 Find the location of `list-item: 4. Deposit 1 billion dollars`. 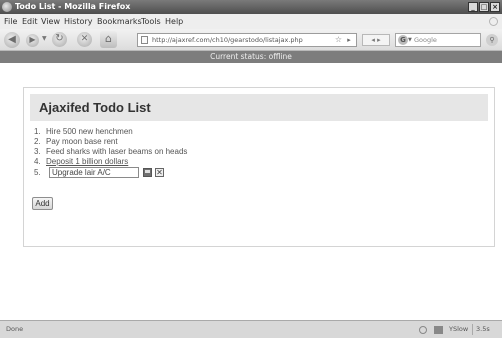

list-item: 4. Deposit 1 billion dollars is located at coordinates (110, 162).